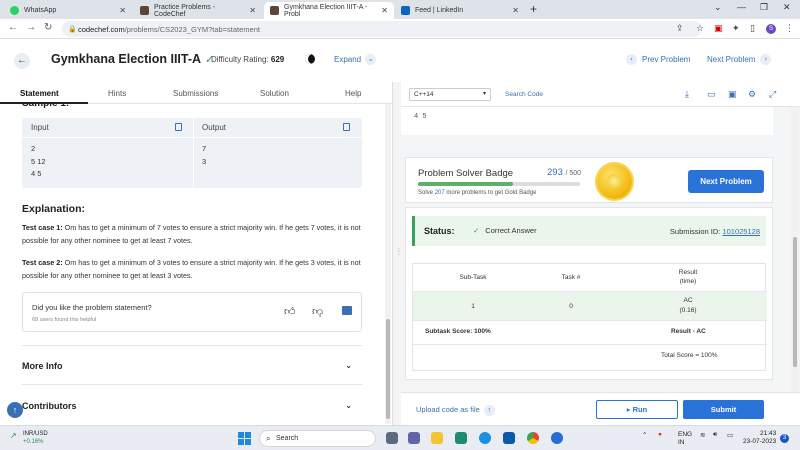 The image size is (800, 450). I want to click on reload-icon: ↻, so click(48, 27).